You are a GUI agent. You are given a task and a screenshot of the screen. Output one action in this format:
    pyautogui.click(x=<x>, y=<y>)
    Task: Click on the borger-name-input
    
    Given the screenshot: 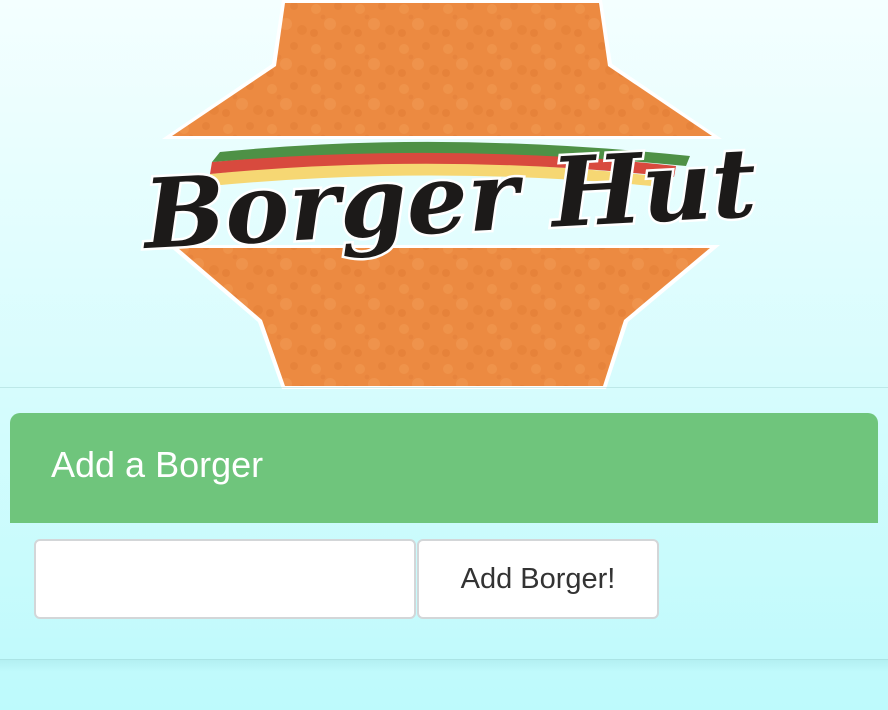 What is the action you would take?
    pyautogui.click(x=225, y=579)
    